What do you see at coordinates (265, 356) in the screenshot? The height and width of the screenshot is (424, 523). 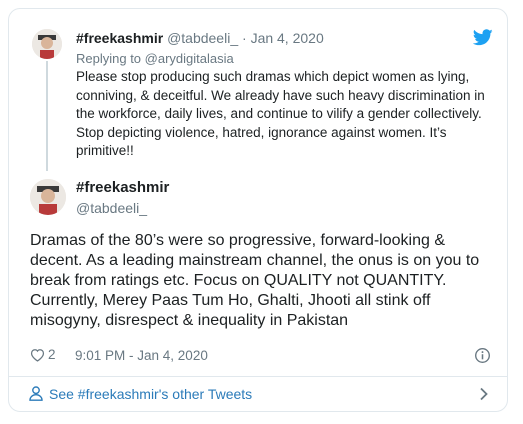 I see `tweet-footer: 2 9:01 PM - Jan 4, 2020` at bounding box center [265, 356].